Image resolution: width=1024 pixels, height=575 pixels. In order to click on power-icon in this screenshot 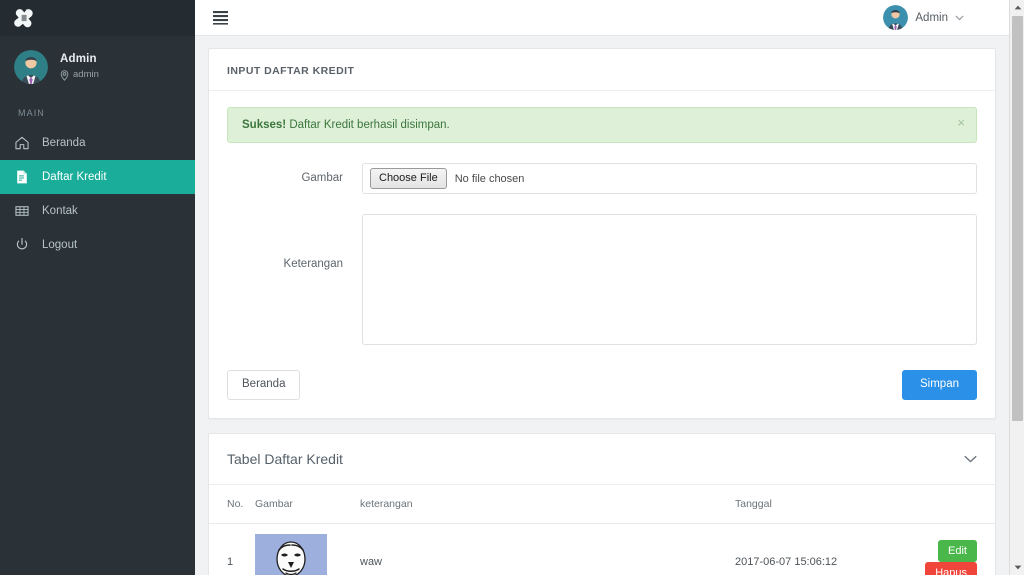, I will do `click(22, 244)`.